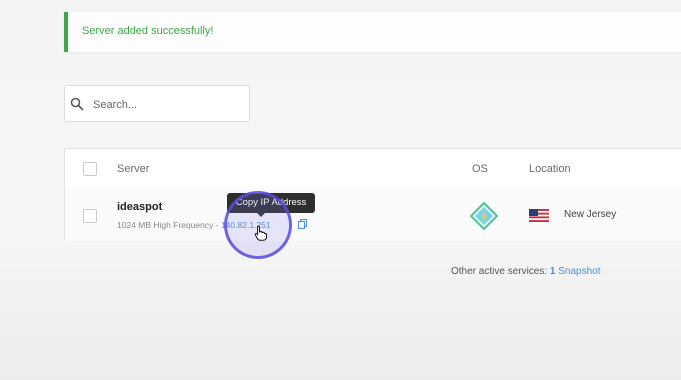 This screenshot has height=380, width=681. What do you see at coordinates (77, 104) in the screenshot?
I see `search-icon` at bounding box center [77, 104].